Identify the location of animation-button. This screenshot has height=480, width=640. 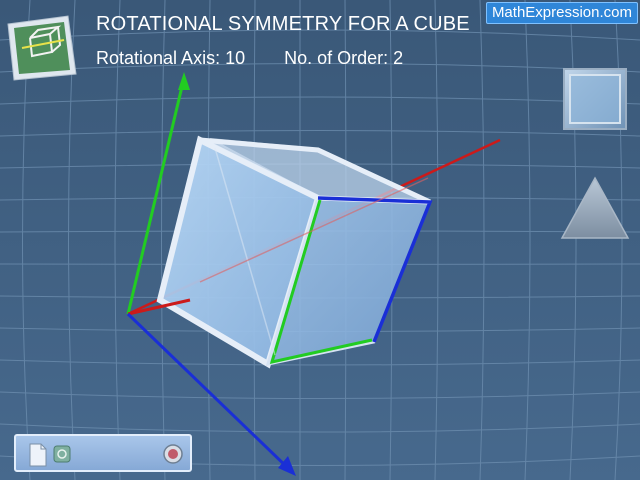
(62, 454).